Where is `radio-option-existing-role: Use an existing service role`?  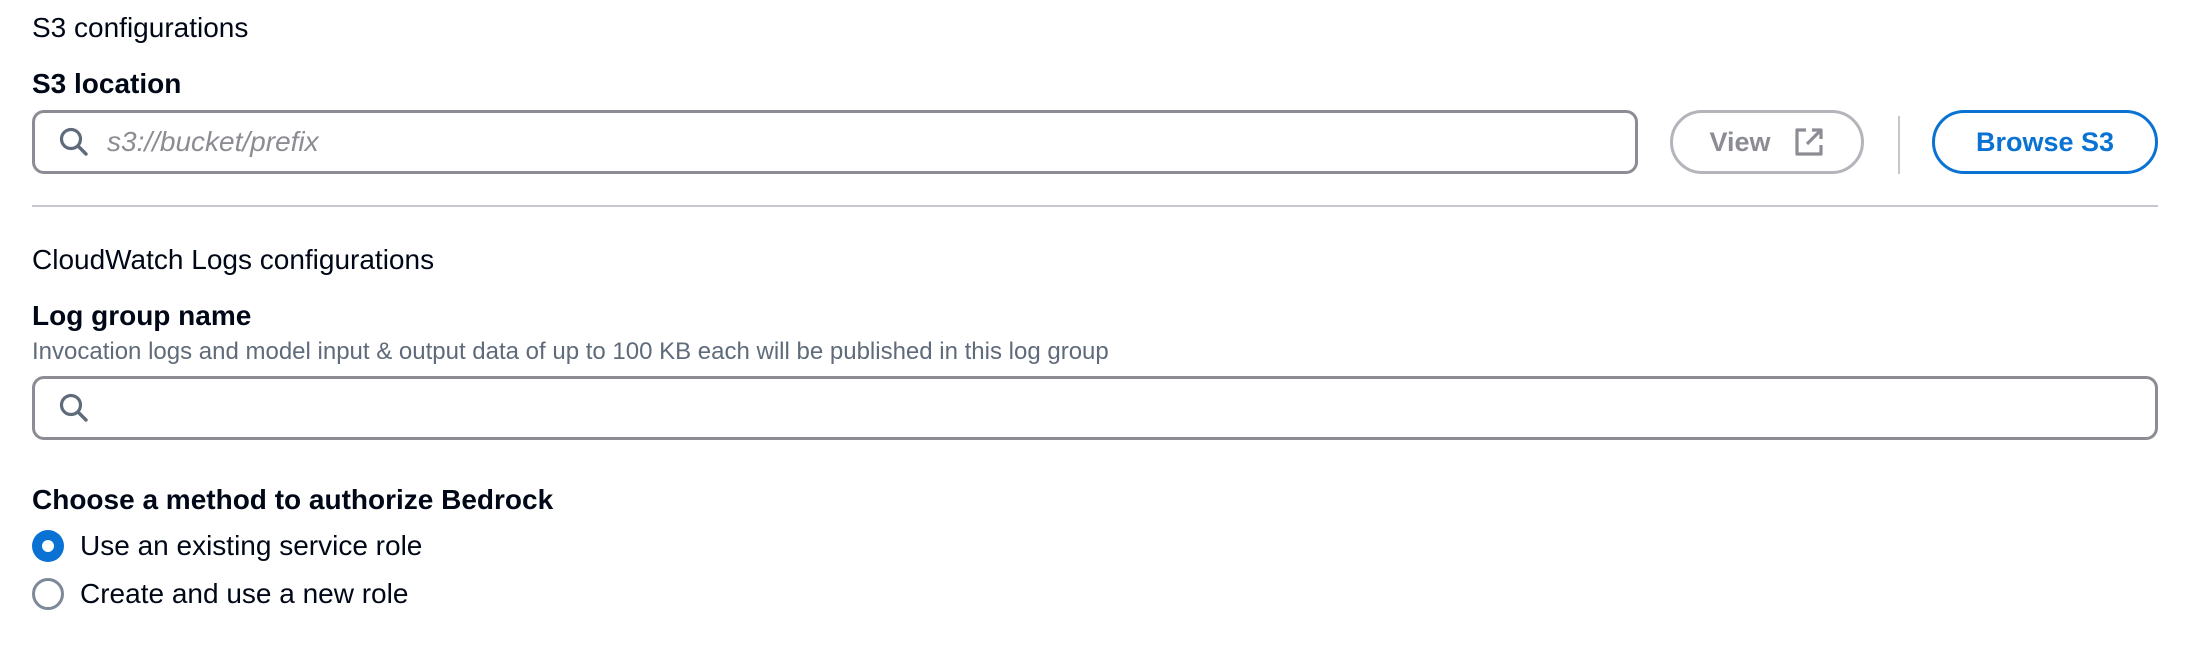 radio-option-existing-role: Use an existing service role is located at coordinates (227, 546).